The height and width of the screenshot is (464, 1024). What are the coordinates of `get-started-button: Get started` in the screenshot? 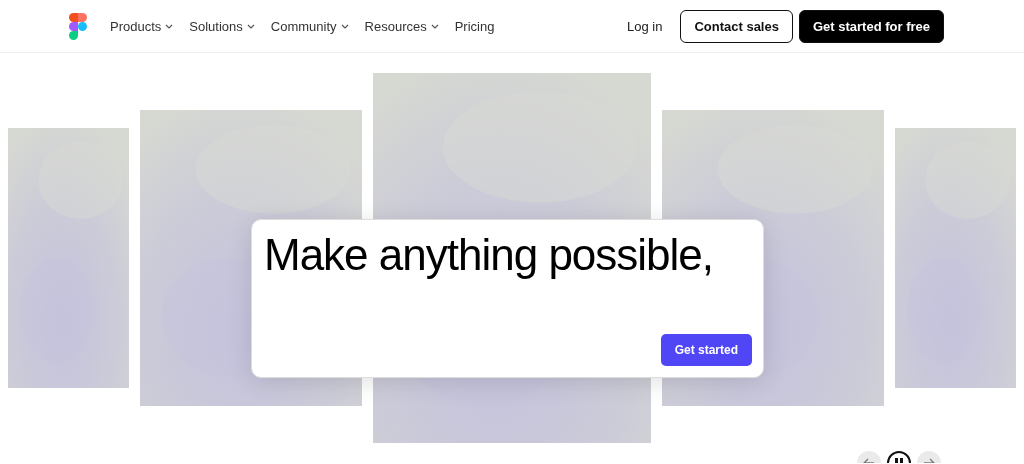 It's located at (706, 350).